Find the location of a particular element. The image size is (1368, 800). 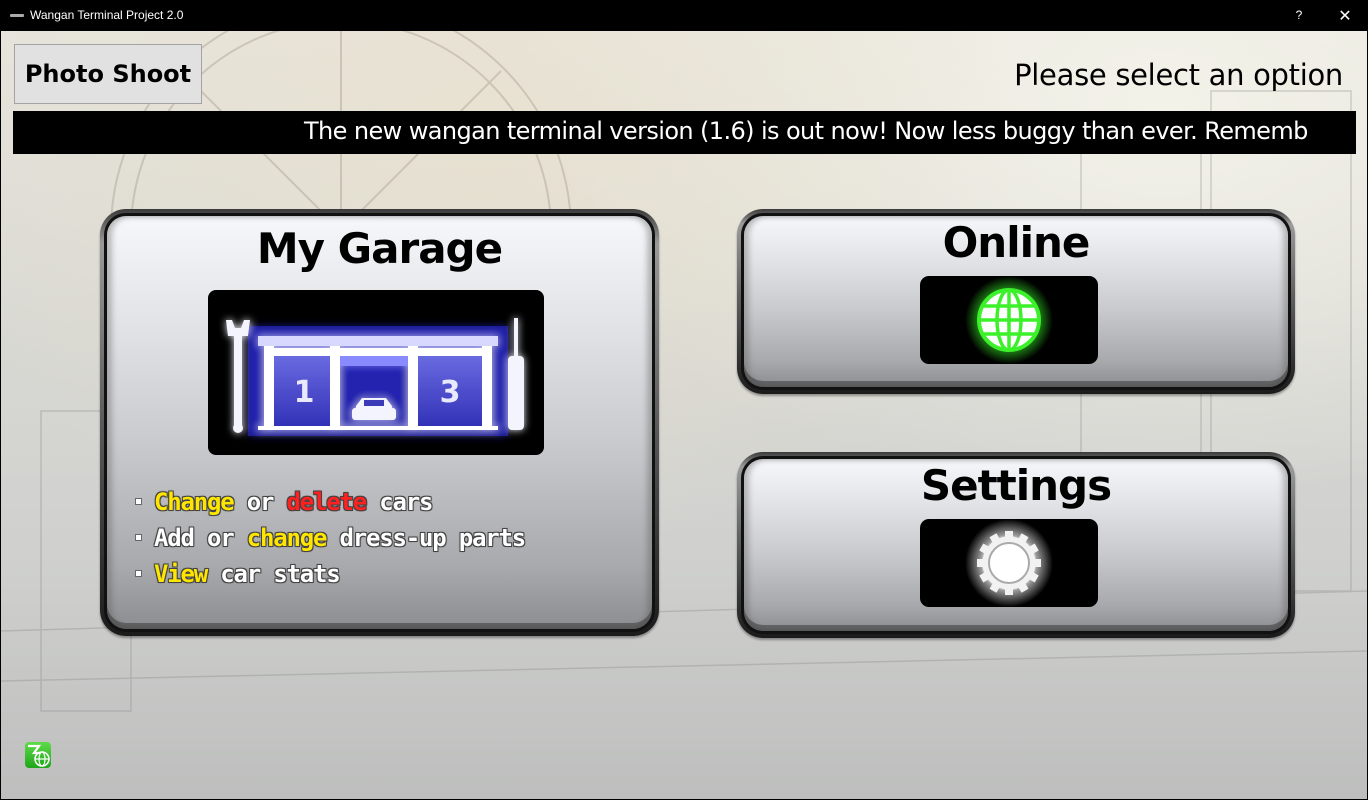

photo-shoot-button: Photo Shoot is located at coordinates (108, 74).